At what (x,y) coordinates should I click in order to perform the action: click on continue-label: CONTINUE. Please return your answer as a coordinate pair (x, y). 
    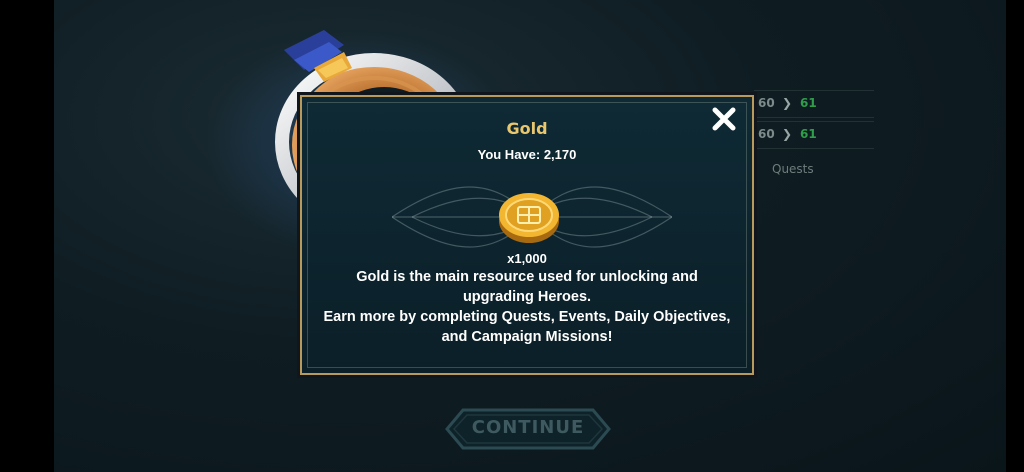
    Looking at the image, I should click on (528, 427).